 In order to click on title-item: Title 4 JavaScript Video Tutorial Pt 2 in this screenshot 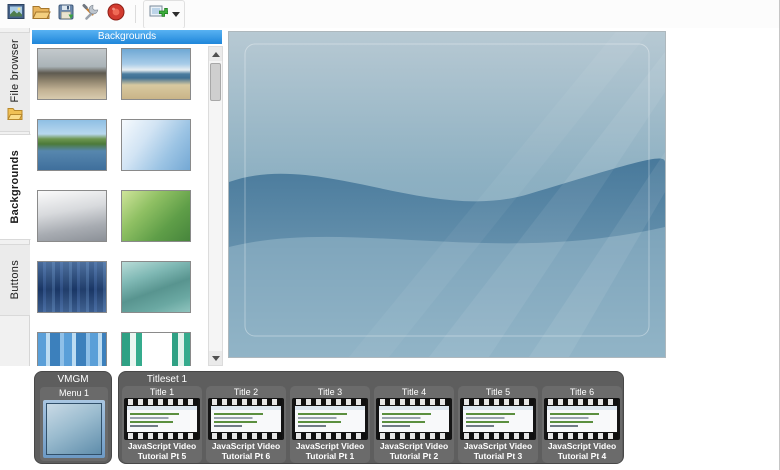, I will do `click(414, 424)`.